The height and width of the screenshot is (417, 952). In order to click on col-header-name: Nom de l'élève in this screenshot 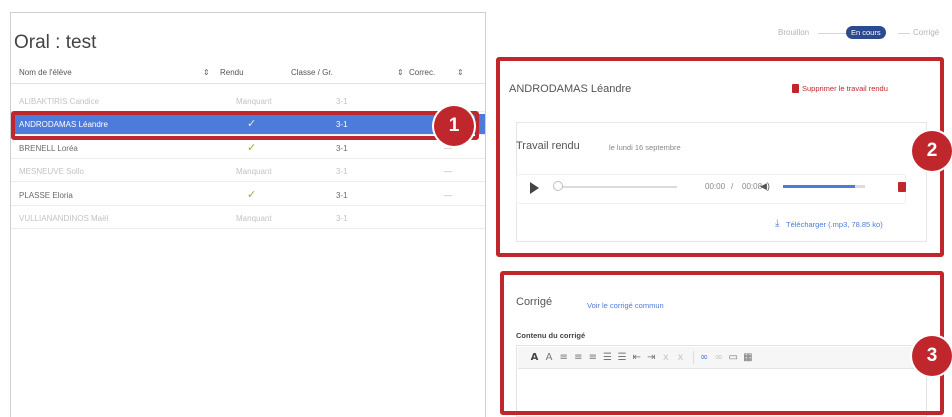, I will do `click(45, 72)`.